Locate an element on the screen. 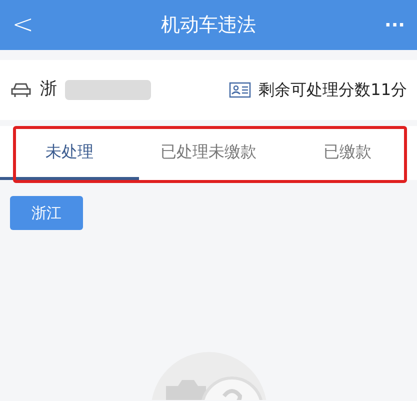 The image size is (417, 401). more-button: ··· is located at coordinates (389, 25).